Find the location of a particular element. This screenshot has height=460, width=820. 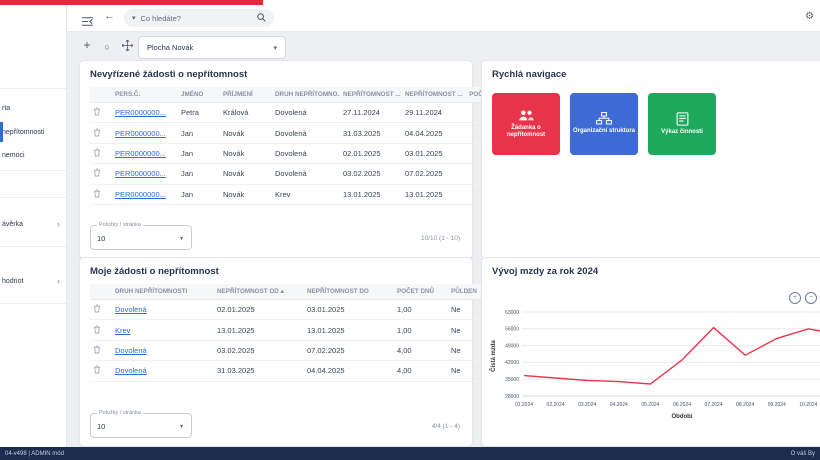

tile-label: Výkaz činností is located at coordinates (682, 131).